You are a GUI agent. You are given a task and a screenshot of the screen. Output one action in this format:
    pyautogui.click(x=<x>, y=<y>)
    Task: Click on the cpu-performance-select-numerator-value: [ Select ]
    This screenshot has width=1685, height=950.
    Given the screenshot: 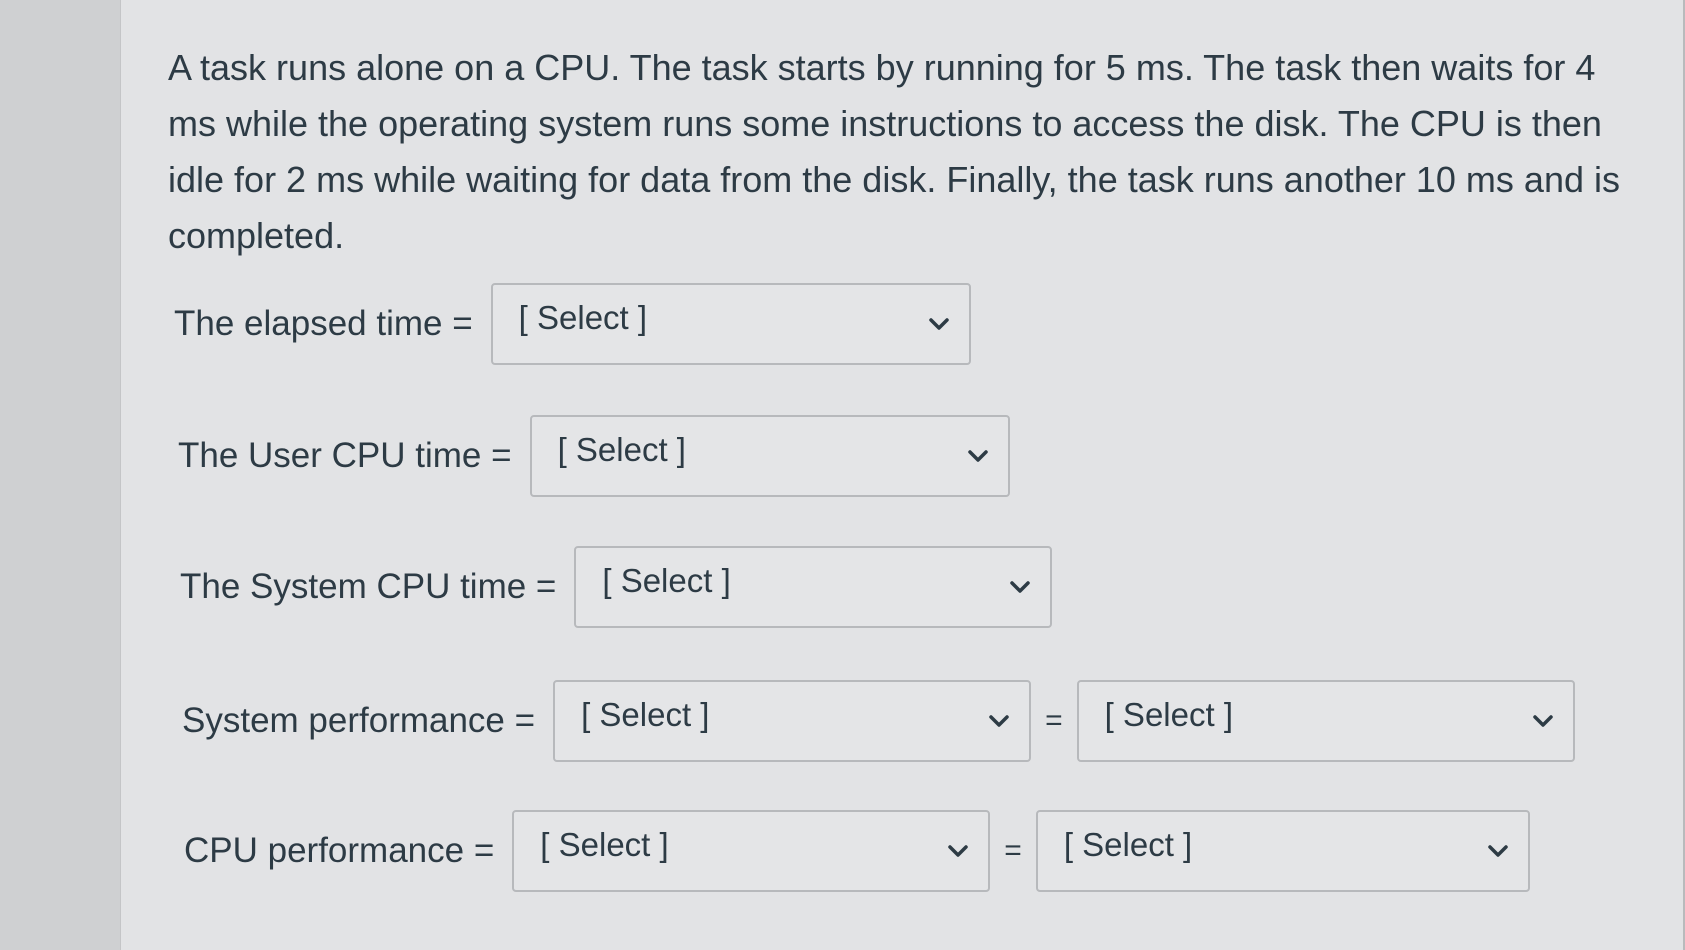 What is the action you would take?
    pyautogui.click(x=604, y=844)
    